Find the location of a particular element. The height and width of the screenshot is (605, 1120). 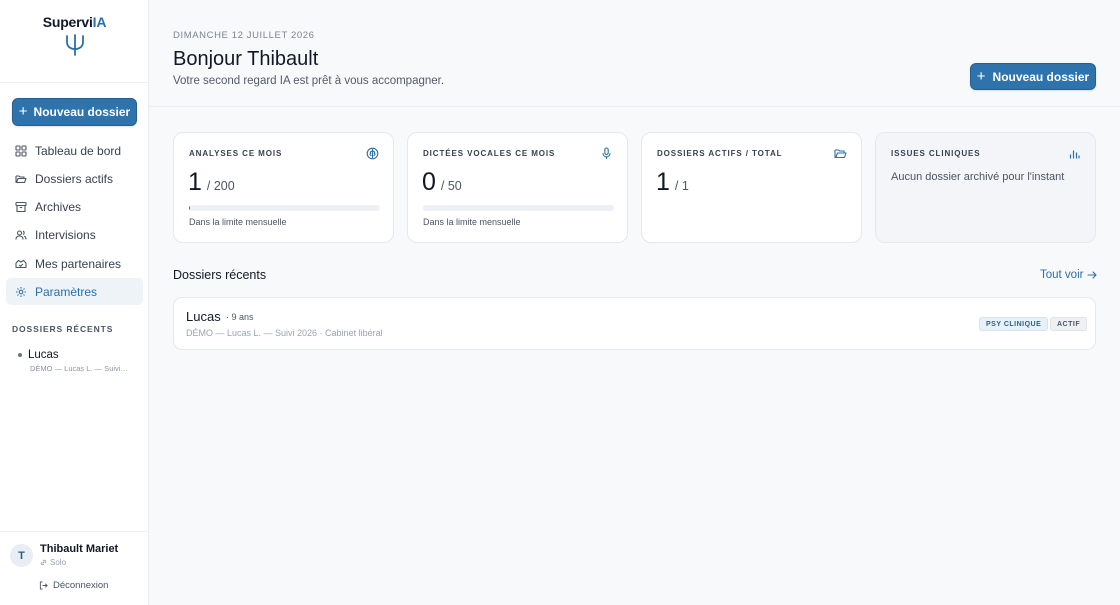

sidebar-item-label: Paramètres is located at coordinates (66, 291).